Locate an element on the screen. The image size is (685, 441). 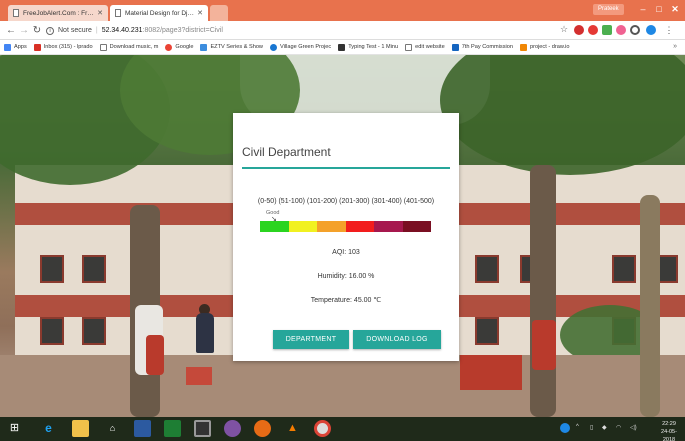
bookmark-village-green: Village Green Projec is located at coordinates (300, 47).